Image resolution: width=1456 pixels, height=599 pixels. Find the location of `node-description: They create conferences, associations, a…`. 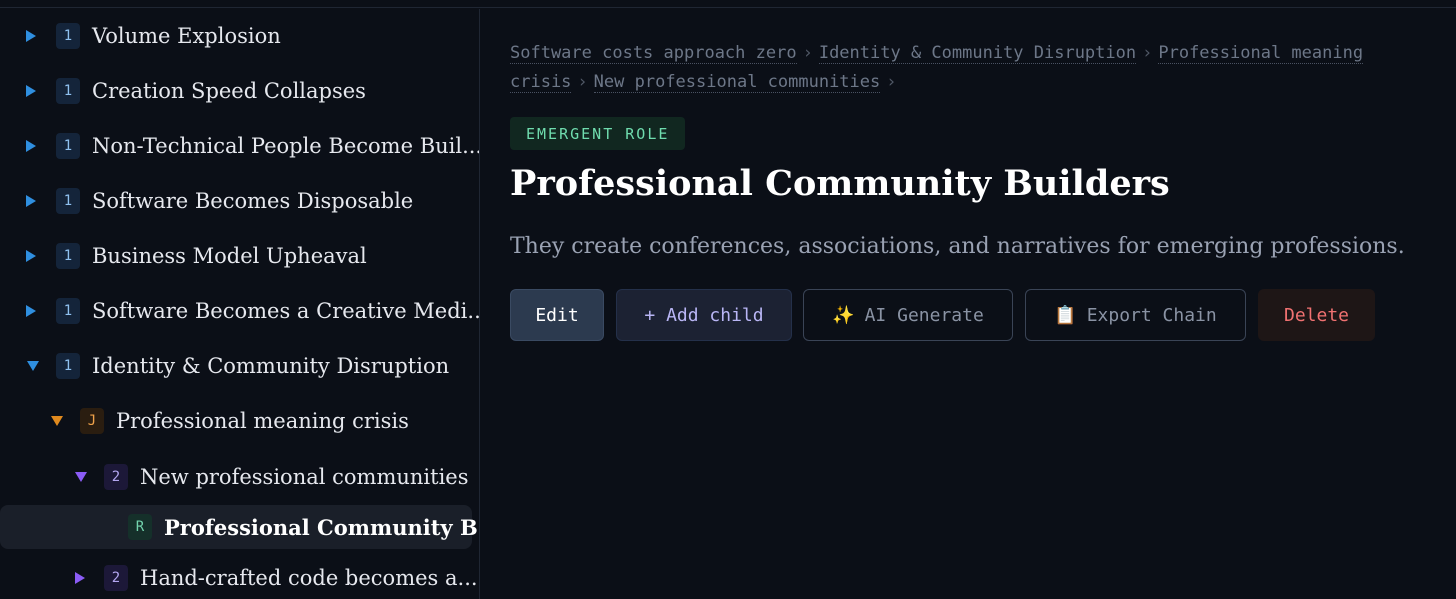

node-description: They create conferences, associations, a… is located at coordinates (957, 246).